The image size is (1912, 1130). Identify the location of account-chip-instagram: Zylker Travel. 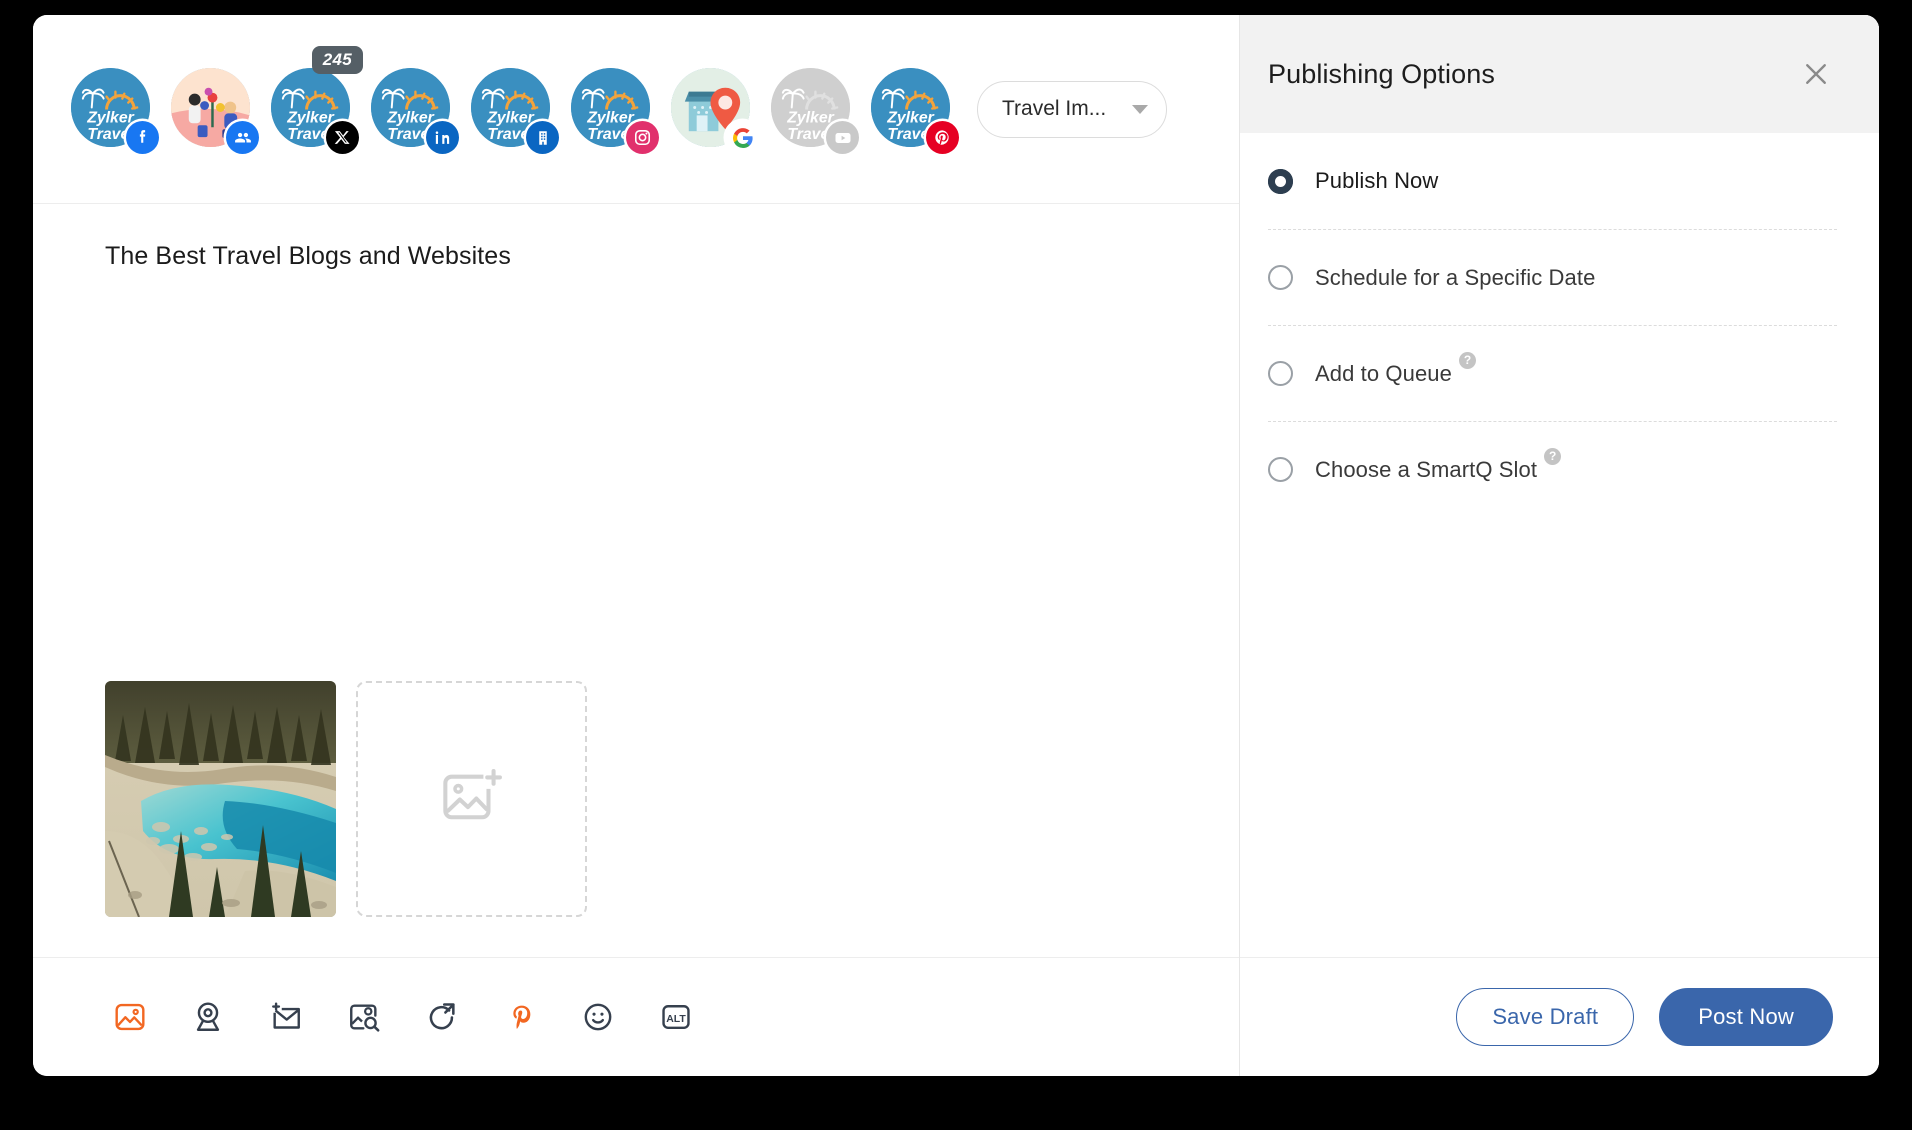
(615, 111).